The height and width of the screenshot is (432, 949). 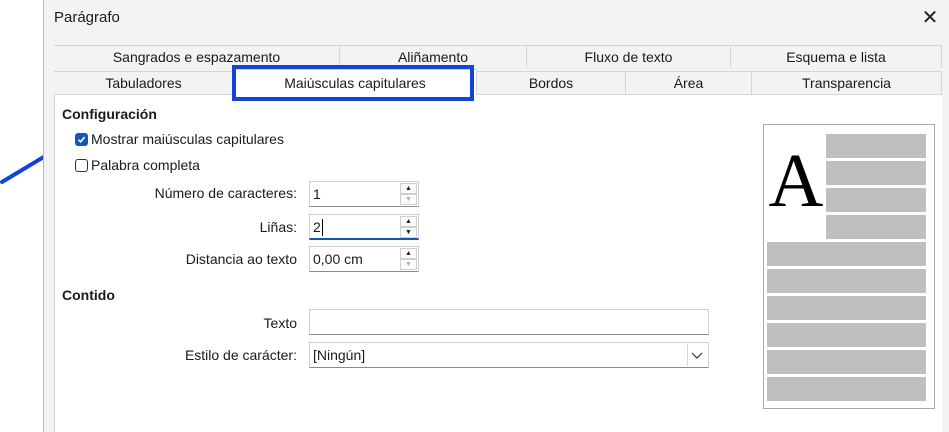 I want to click on preview-dropcap-letter: A, so click(x=796, y=181).